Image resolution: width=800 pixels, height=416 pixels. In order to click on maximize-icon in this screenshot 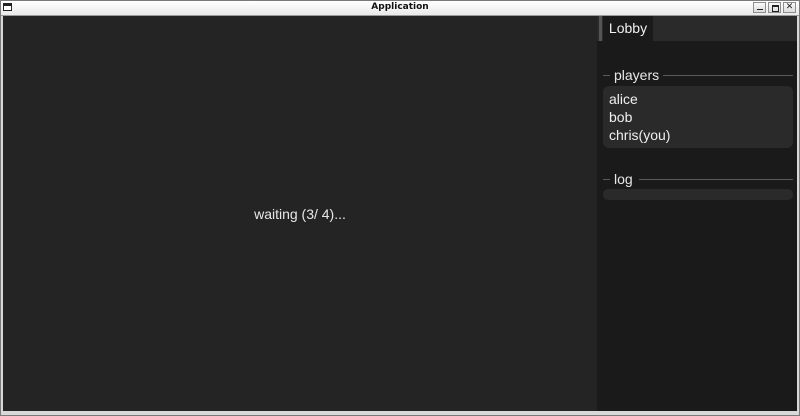, I will do `click(774, 7)`.